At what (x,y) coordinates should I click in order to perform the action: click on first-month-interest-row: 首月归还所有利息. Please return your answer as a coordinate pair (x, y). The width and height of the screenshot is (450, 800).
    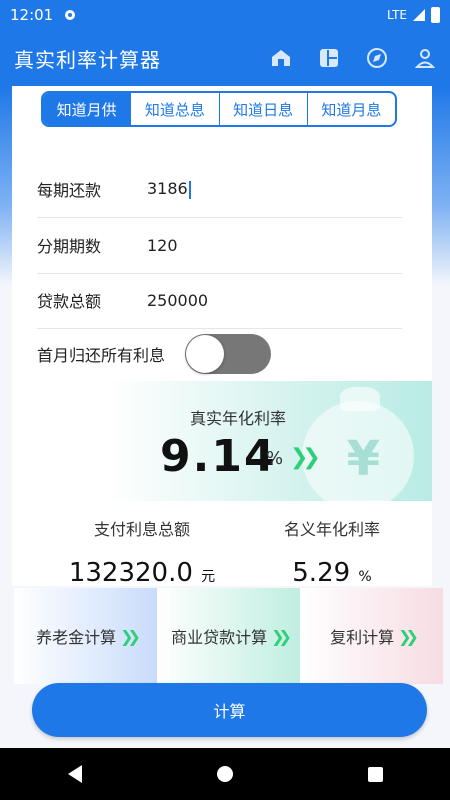
    Looking at the image, I should click on (219, 354).